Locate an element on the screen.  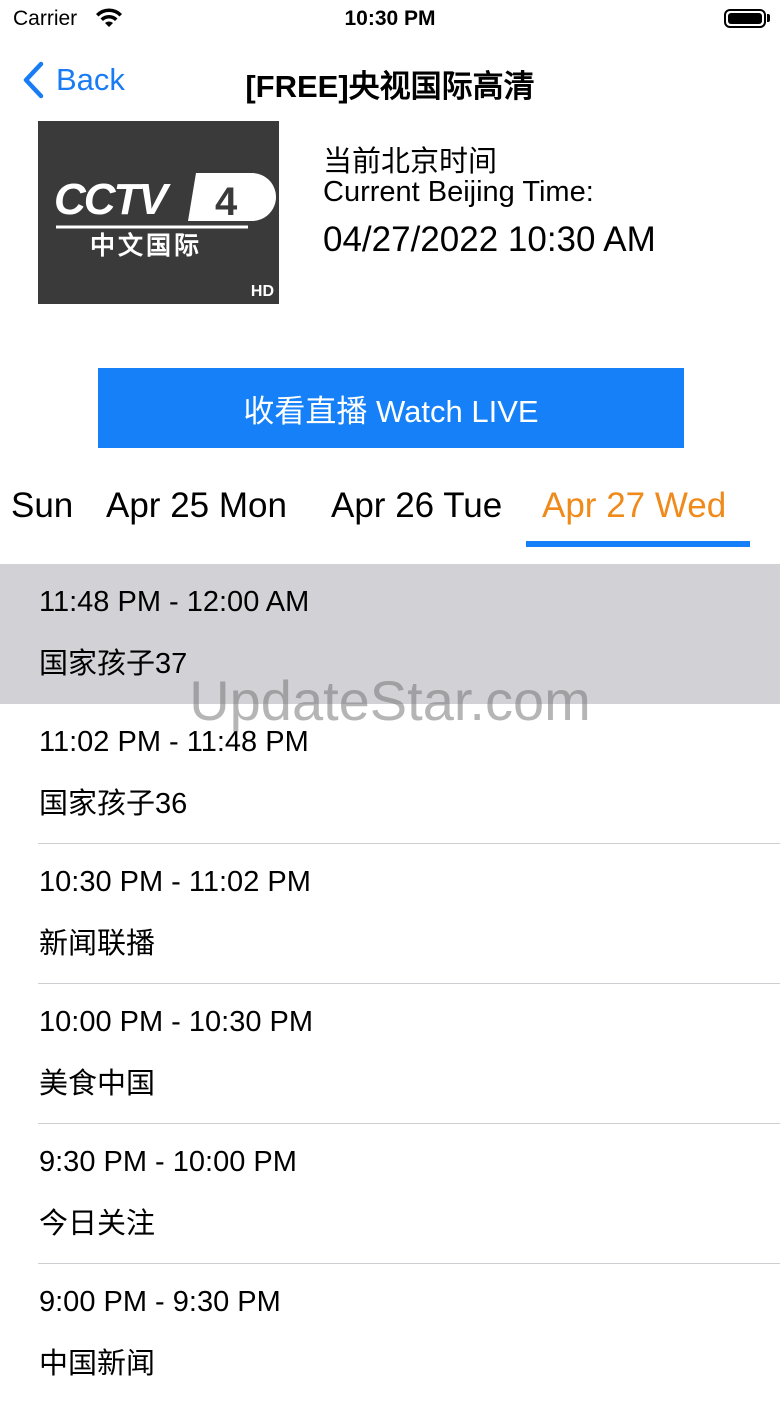
schedule-row: 9:30 PM - 10:00 PM 今日关注 is located at coordinates (390, 1194).